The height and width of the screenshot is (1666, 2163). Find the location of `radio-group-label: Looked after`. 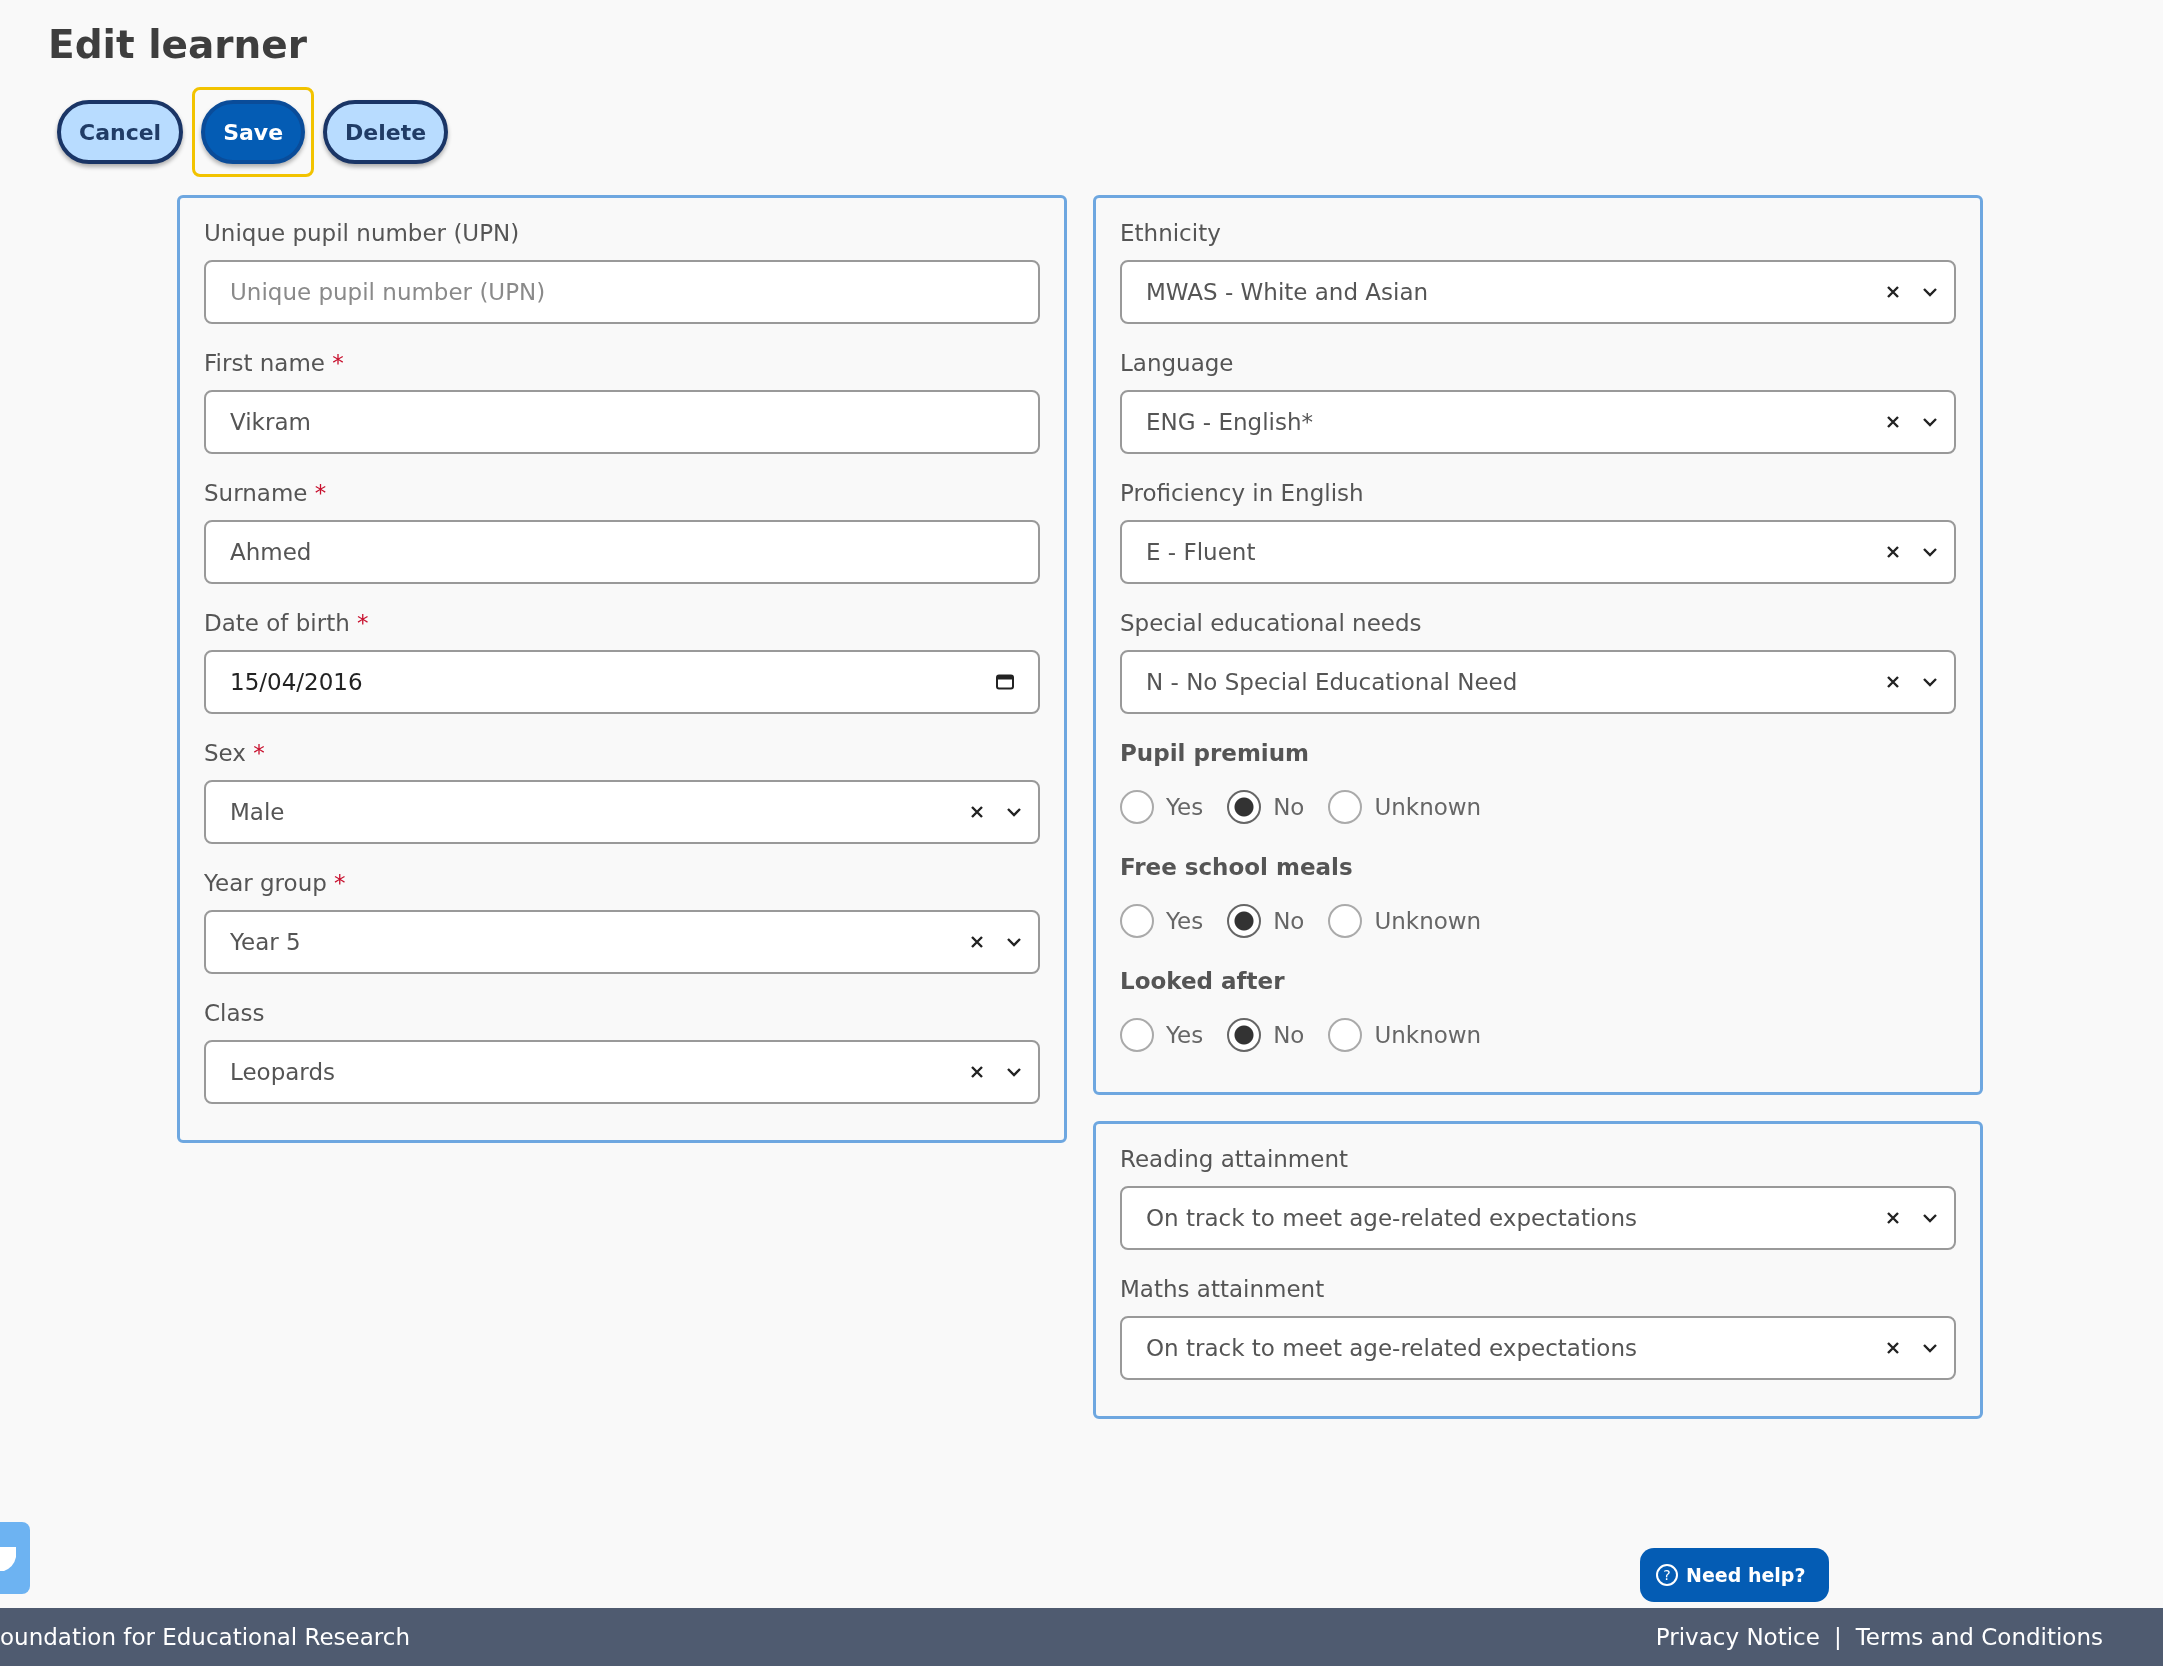

radio-group-label: Looked after is located at coordinates (1203, 981).